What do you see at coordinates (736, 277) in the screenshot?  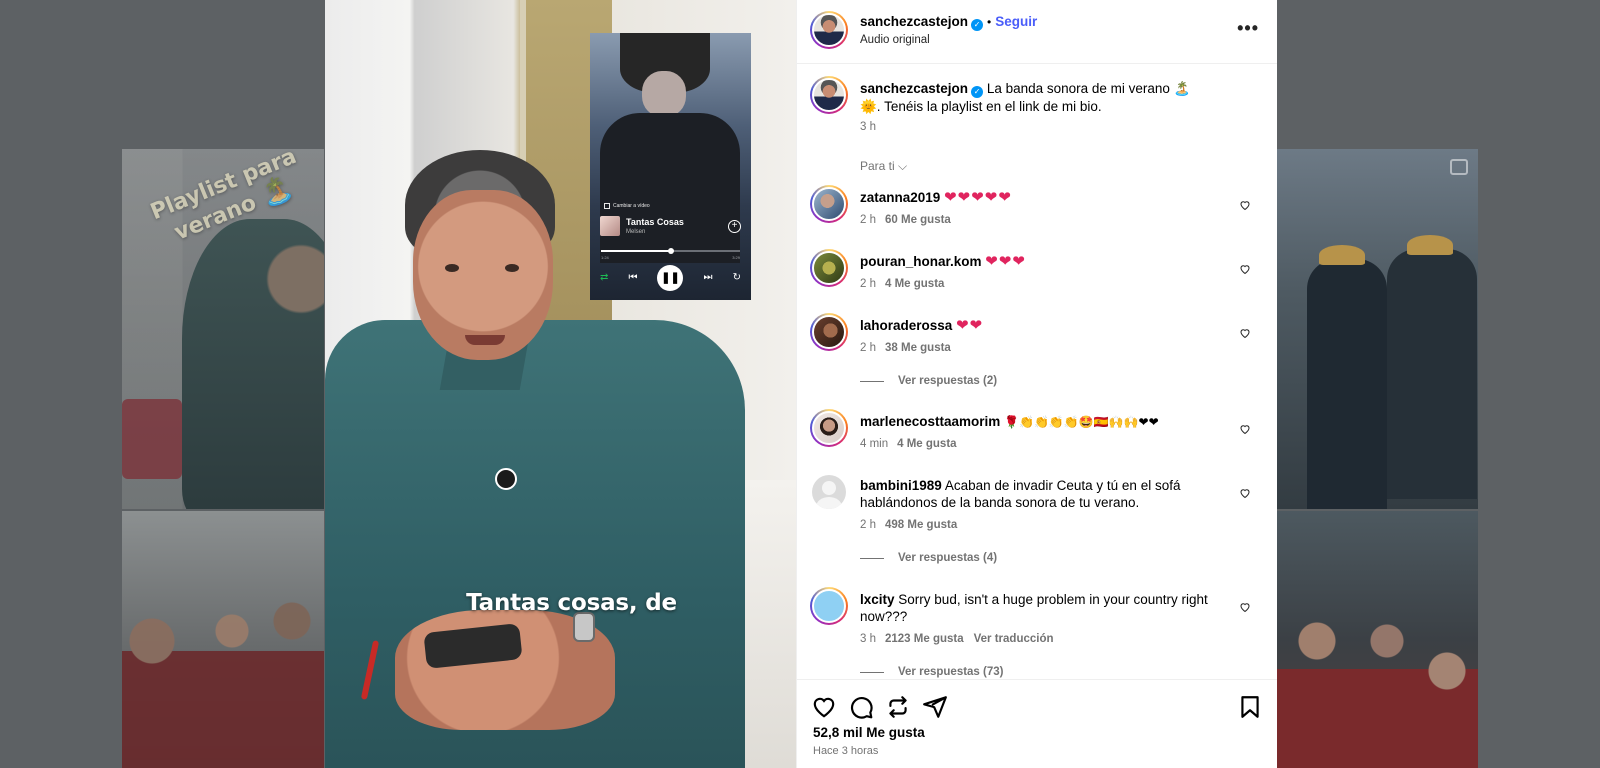 I see `repeat-icon: ↻` at bounding box center [736, 277].